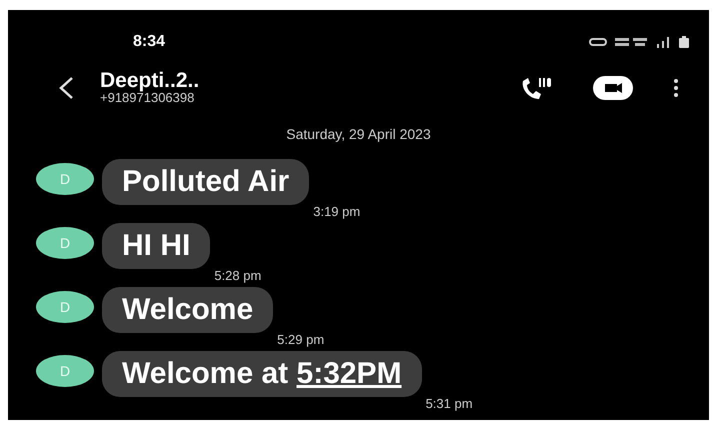 The height and width of the screenshot is (439, 717). I want to click on link-icon, so click(598, 42).